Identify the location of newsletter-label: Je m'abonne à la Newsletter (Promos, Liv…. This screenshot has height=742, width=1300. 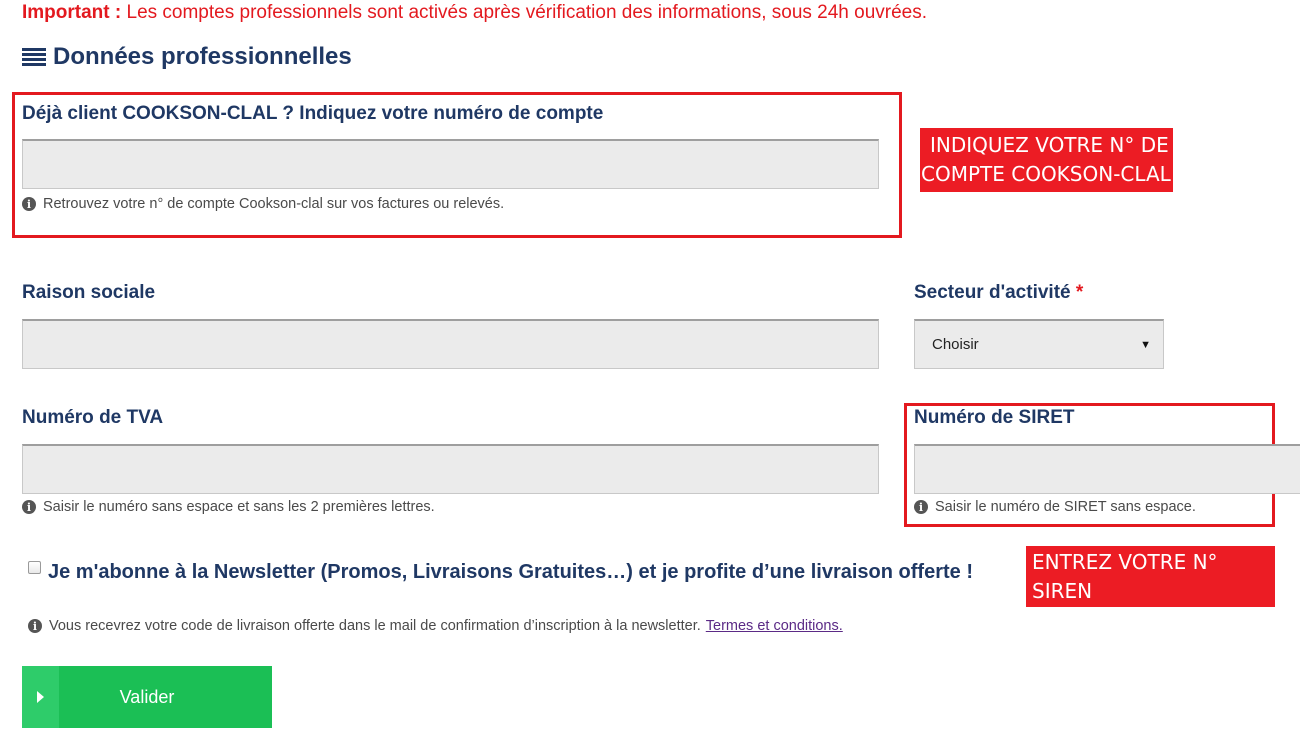
(510, 572).